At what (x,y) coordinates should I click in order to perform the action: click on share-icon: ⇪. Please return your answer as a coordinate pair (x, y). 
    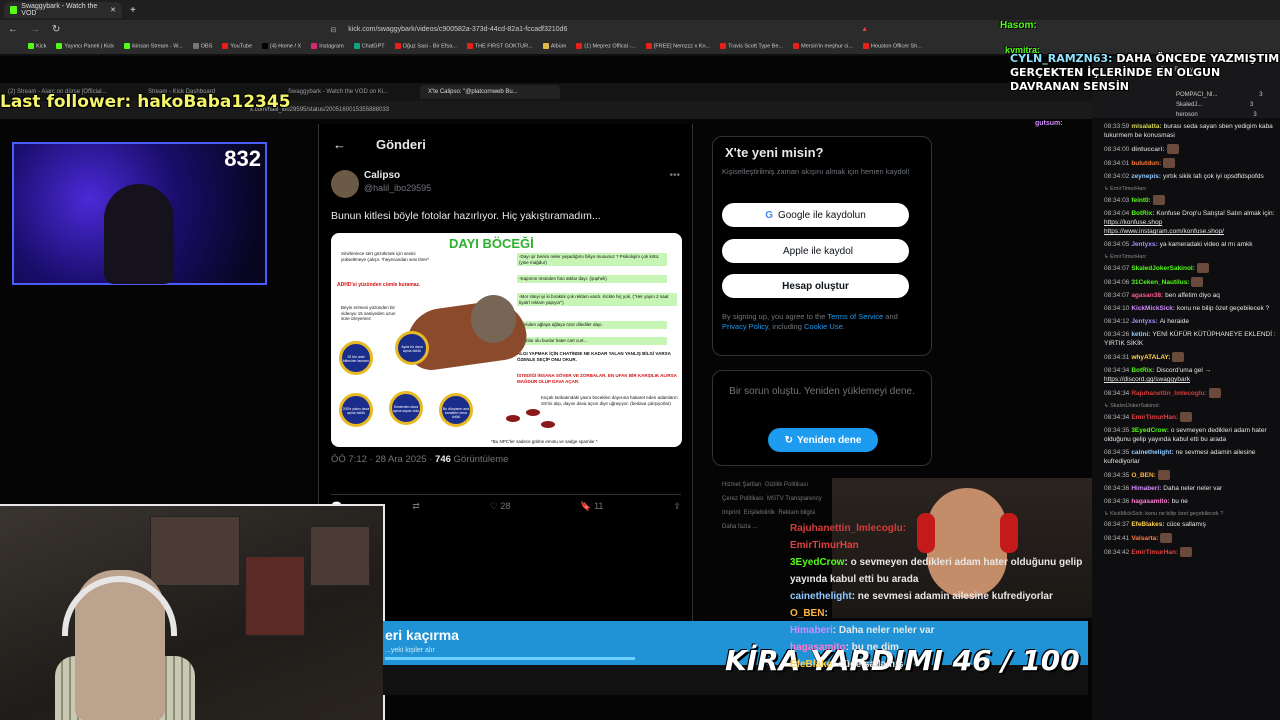
    Looking at the image, I should click on (677, 506).